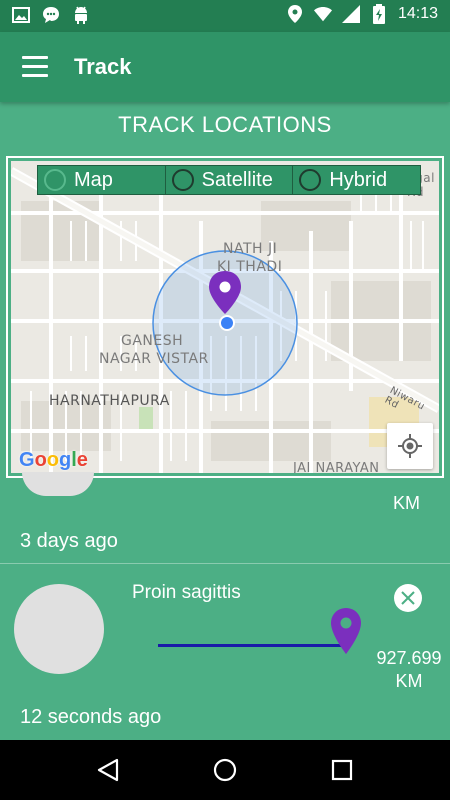 The width and height of the screenshot is (450, 800). Describe the element at coordinates (81, 15) in the screenshot. I see `android-icon` at that location.